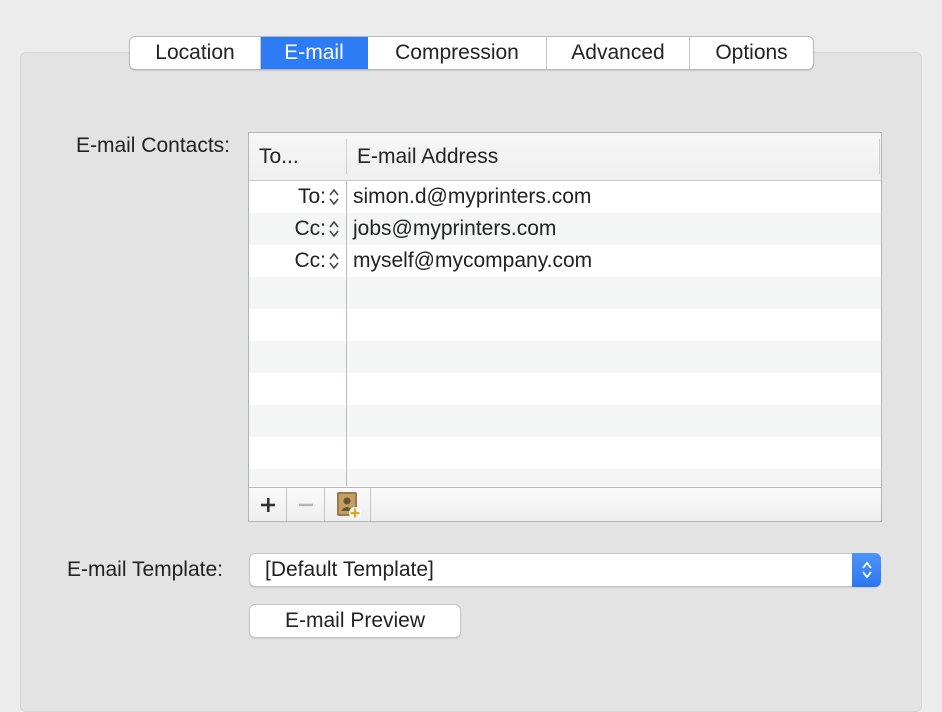  What do you see at coordinates (614, 229) in the screenshot?
I see `email-address-cell: jobs@myprinters.com` at bounding box center [614, 229].